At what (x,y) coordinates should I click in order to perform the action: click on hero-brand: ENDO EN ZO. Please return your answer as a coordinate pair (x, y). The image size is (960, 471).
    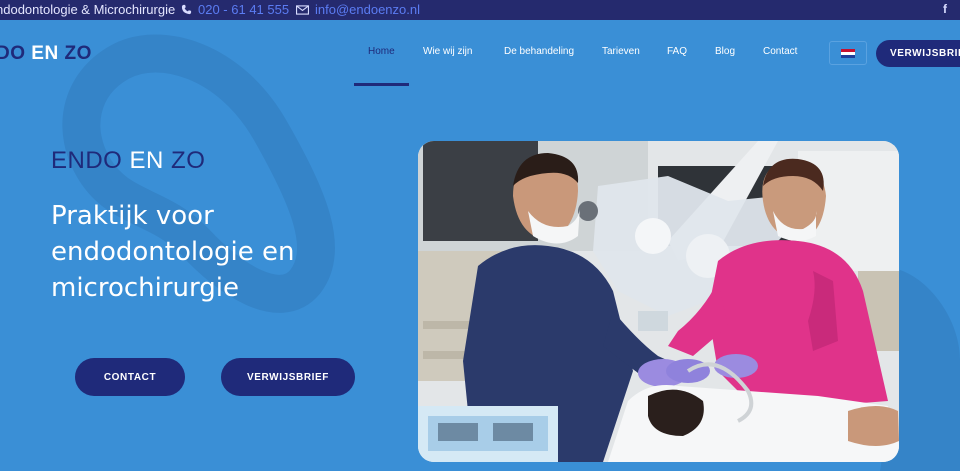
    Looking at the image, I should click on (128, 161).